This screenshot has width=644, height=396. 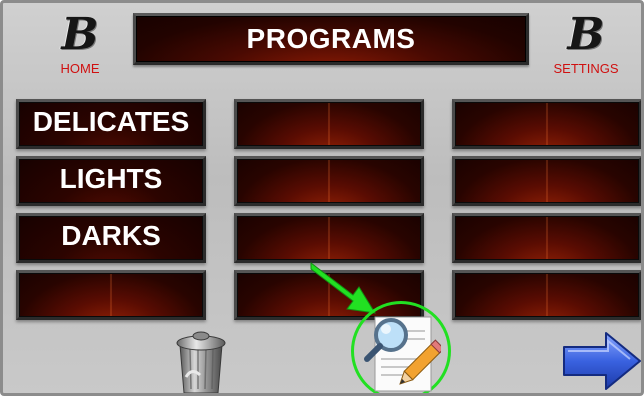 I want to click on program-slot-lights: LIGHTS, so click(x=111, y=181).